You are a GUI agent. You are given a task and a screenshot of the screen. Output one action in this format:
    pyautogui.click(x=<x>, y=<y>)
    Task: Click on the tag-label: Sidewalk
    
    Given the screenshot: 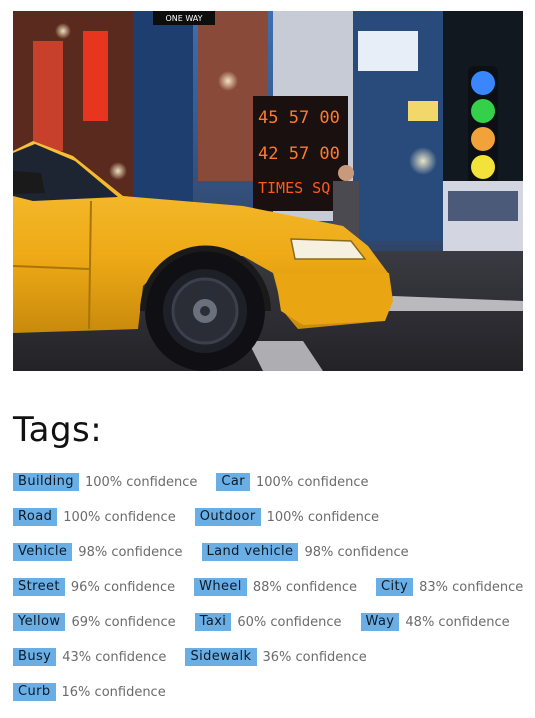 What is the action you would take?
    pyautogui.click(x=221, y=657)
    